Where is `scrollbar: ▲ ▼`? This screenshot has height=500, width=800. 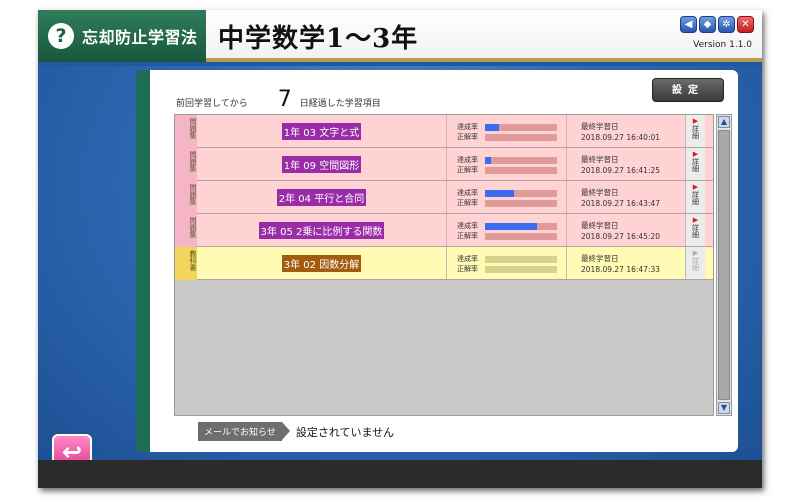
scrollbar: ▲ ▼ is located at coordinates (724, 265).